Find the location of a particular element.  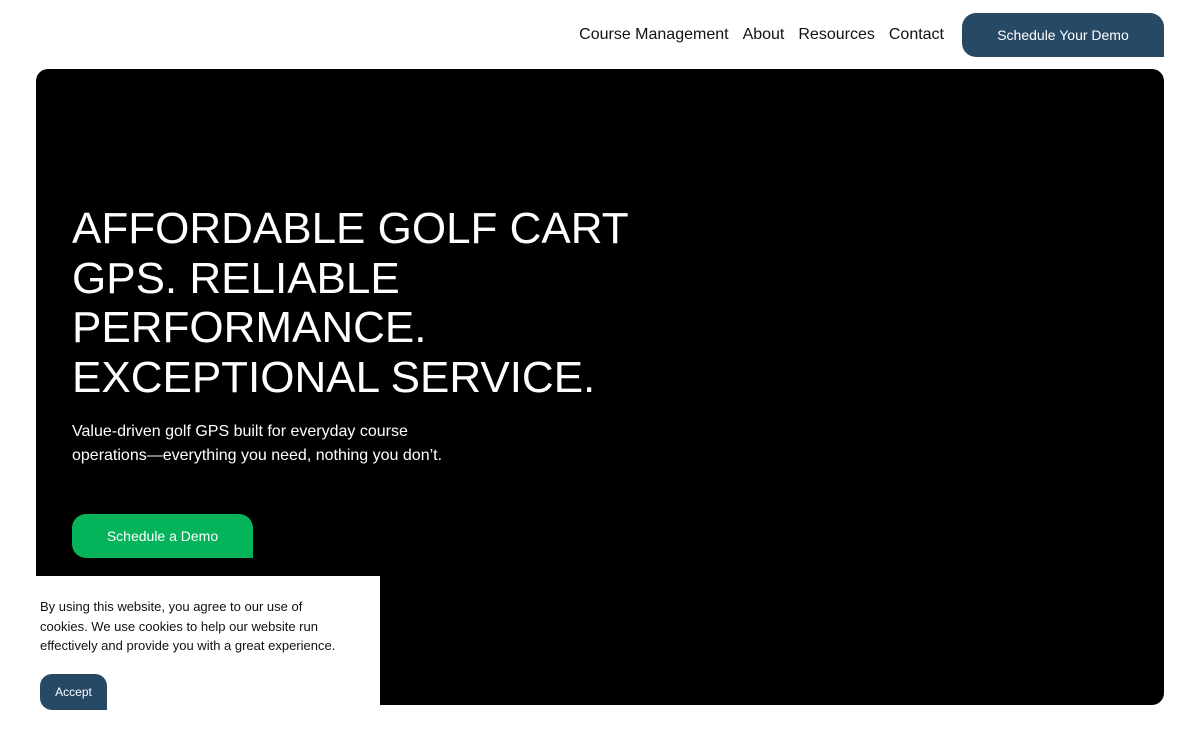

nav-link-resources: Resources is located at coordinates (836, 35).